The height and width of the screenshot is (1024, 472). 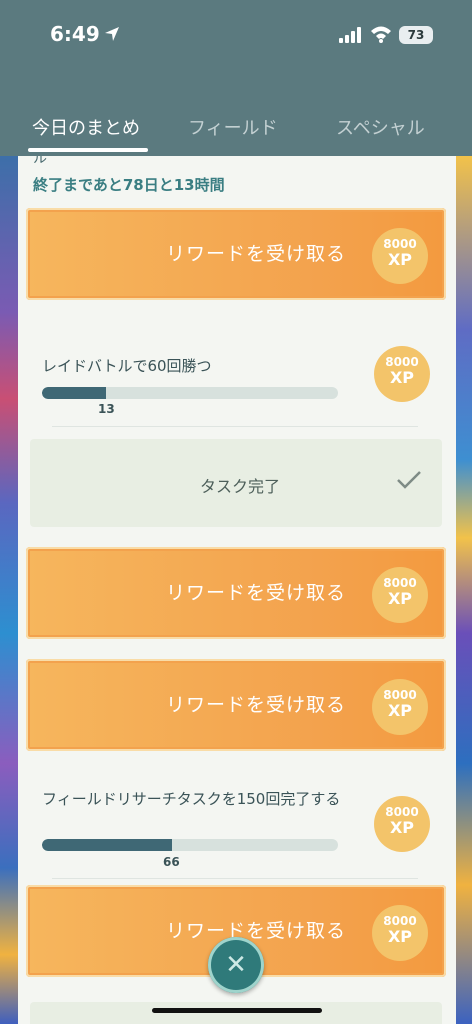 I want to click on wifi-icon, so click(x=381, y=34).